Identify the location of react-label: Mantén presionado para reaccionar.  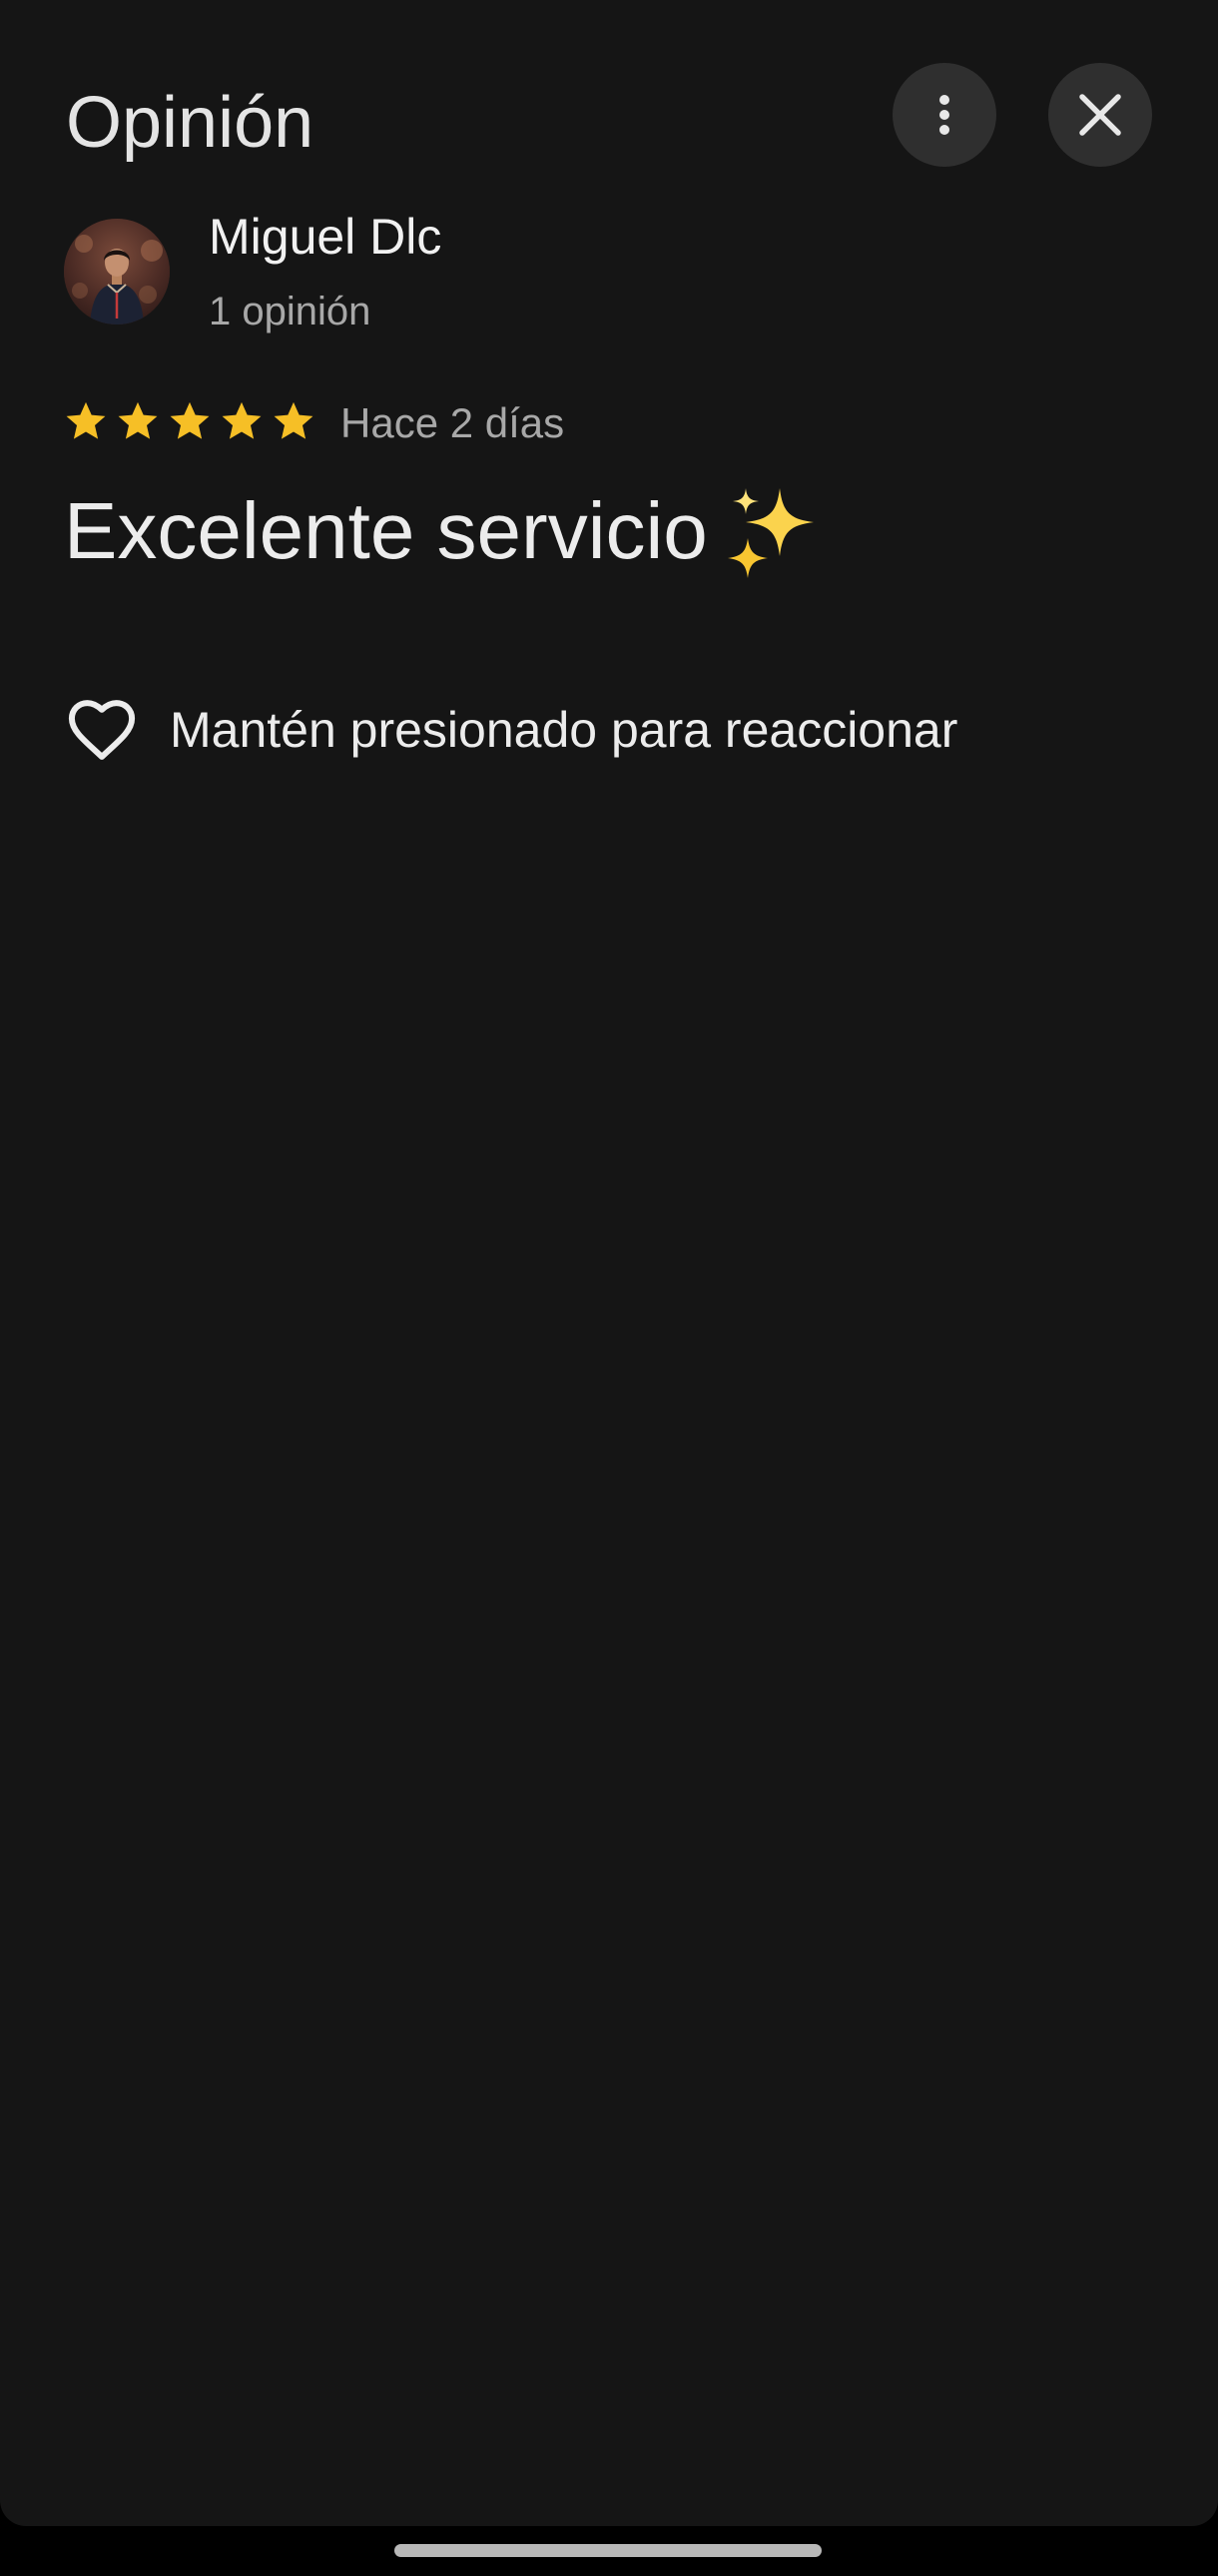
(564, 730).